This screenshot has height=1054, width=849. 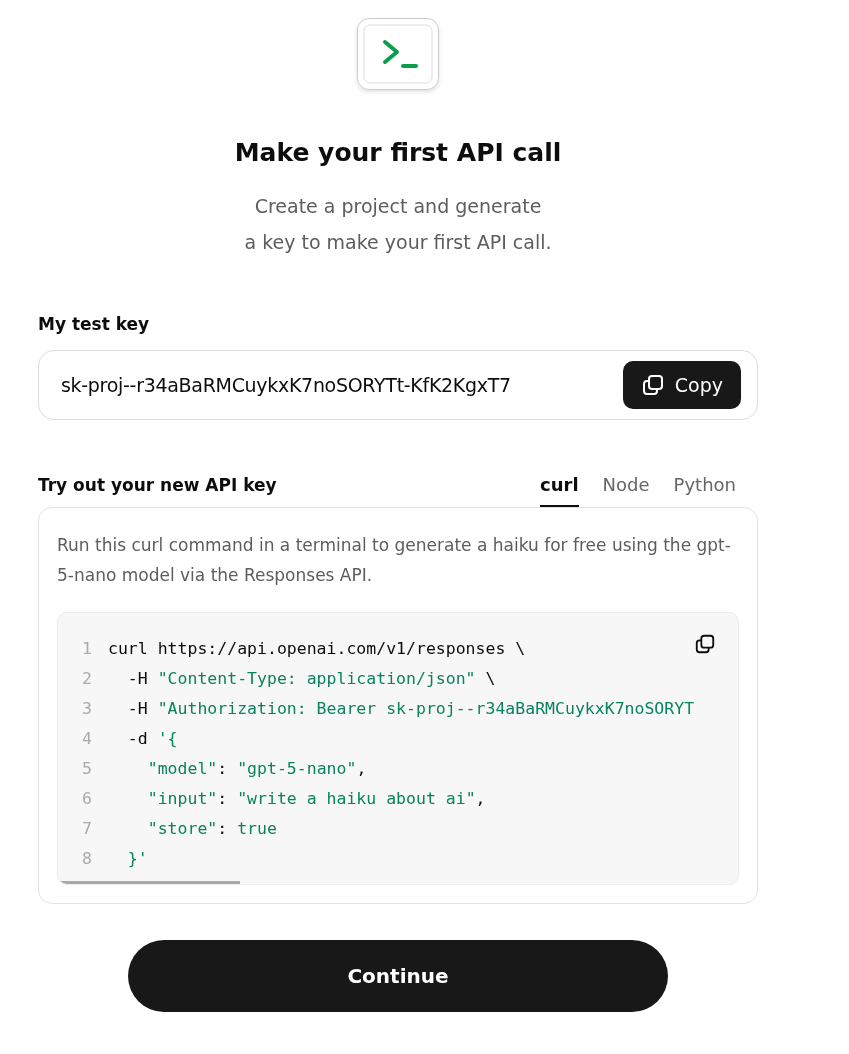 What do you see at coordinates (398, 153) in the screenshot?
I see `page-title: Make your first API call` at bounding box center [398, 153].